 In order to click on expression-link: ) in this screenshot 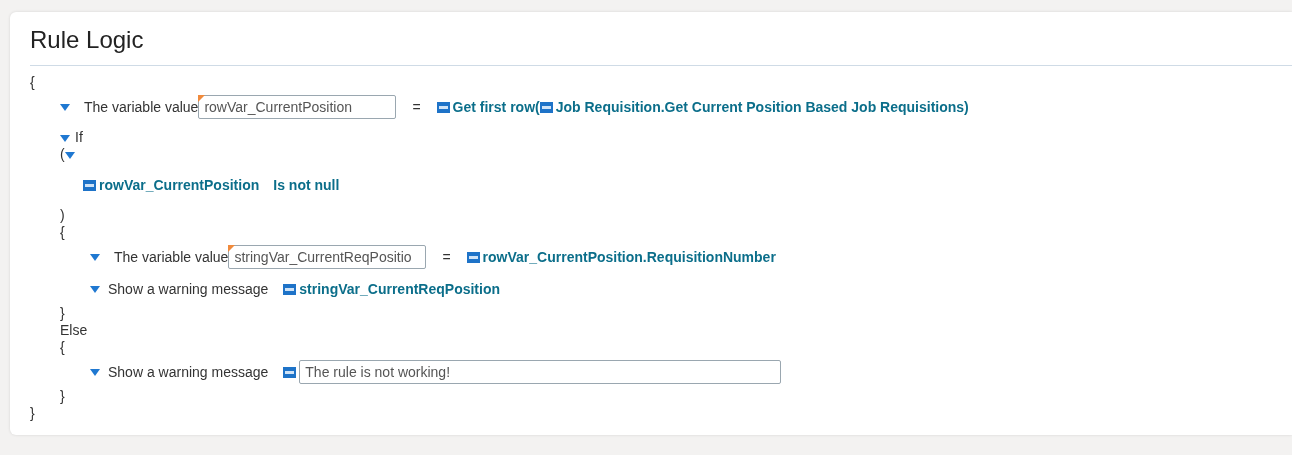, I will do `click(966, 107)`.